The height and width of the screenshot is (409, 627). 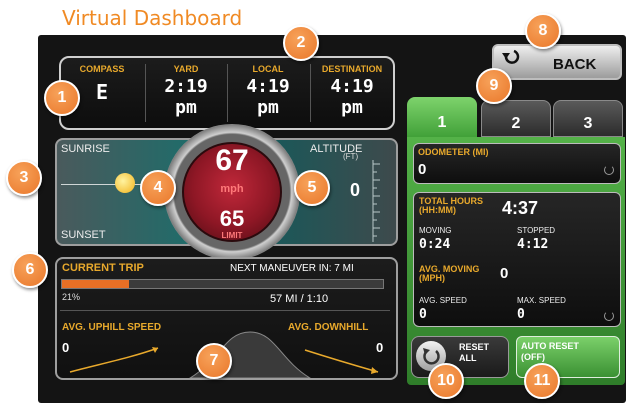 What do you see at coordinates (232, 218) in the screenshot?
I see `speed-limit-value: 65` at bounding box center [232, 218].